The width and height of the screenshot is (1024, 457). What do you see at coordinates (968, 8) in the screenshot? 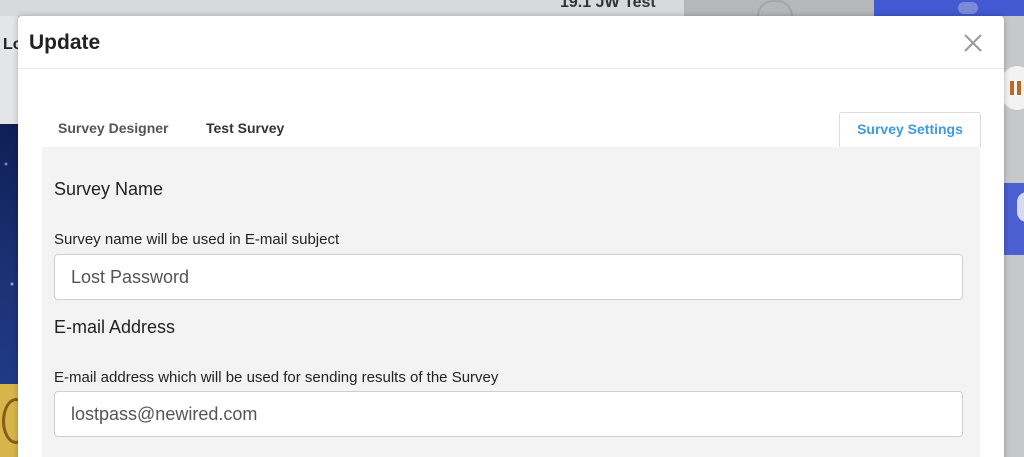
I see `background-blue-icon` at bounding box center [968, 8].